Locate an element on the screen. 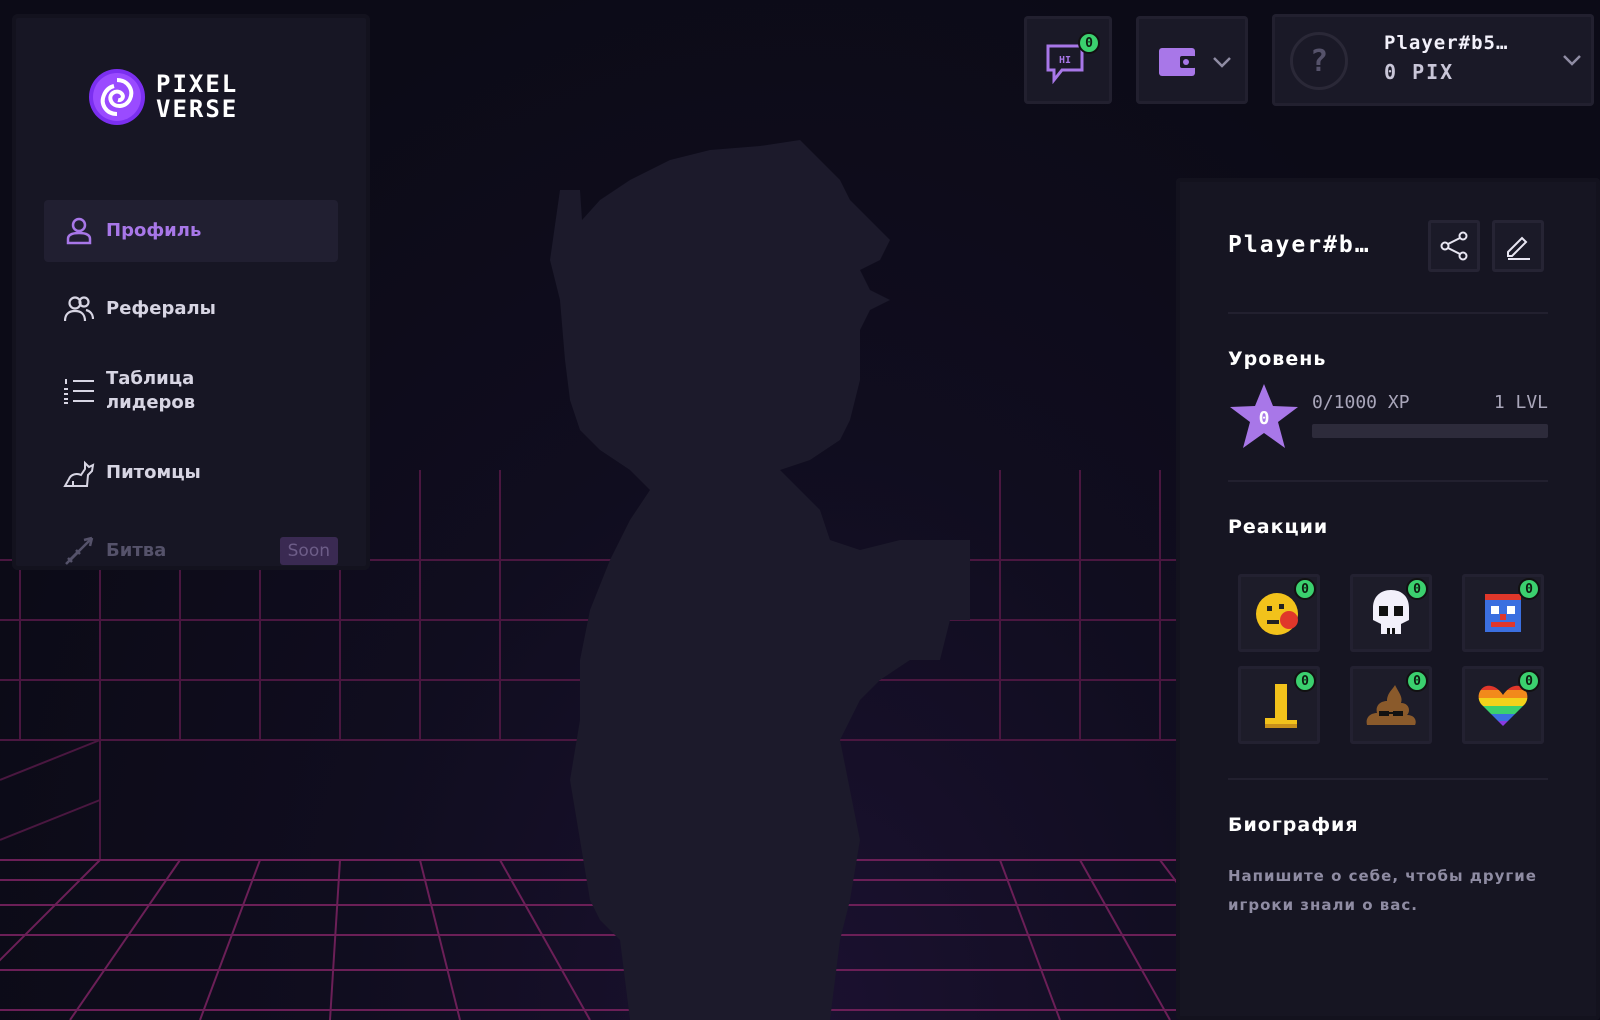  edit-button is located at coordinates (1518, 246).